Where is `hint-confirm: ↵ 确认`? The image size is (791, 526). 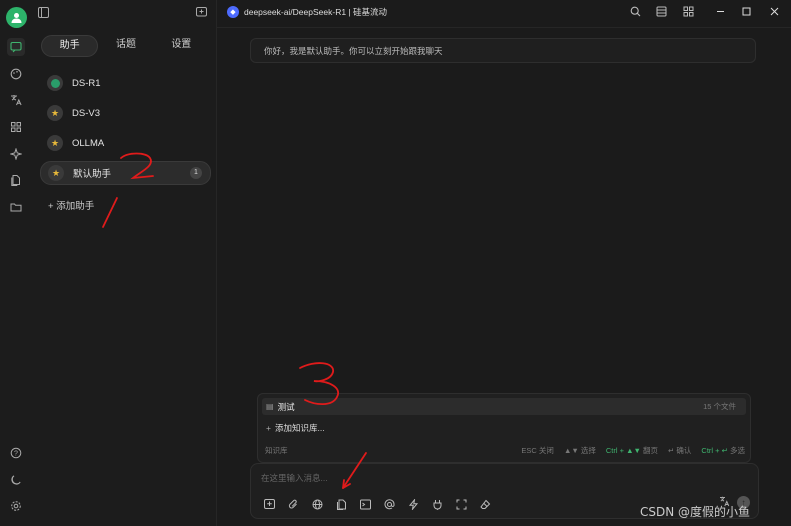 hint-confirm: ↵ 确认 is located at coordinates (680, 450).